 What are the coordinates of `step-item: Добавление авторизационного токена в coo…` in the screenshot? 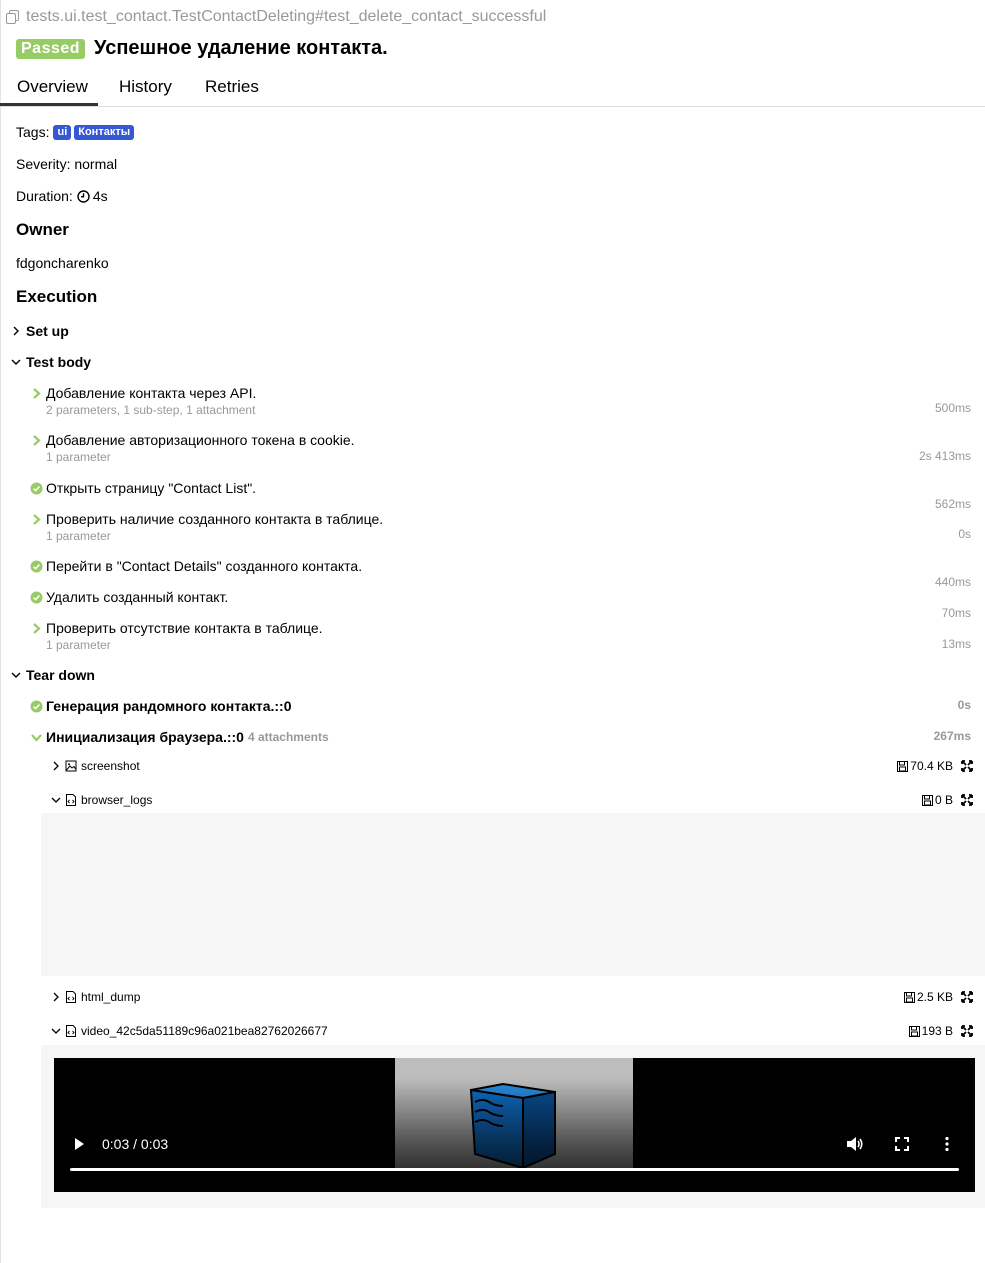 It's located at (500, 448).